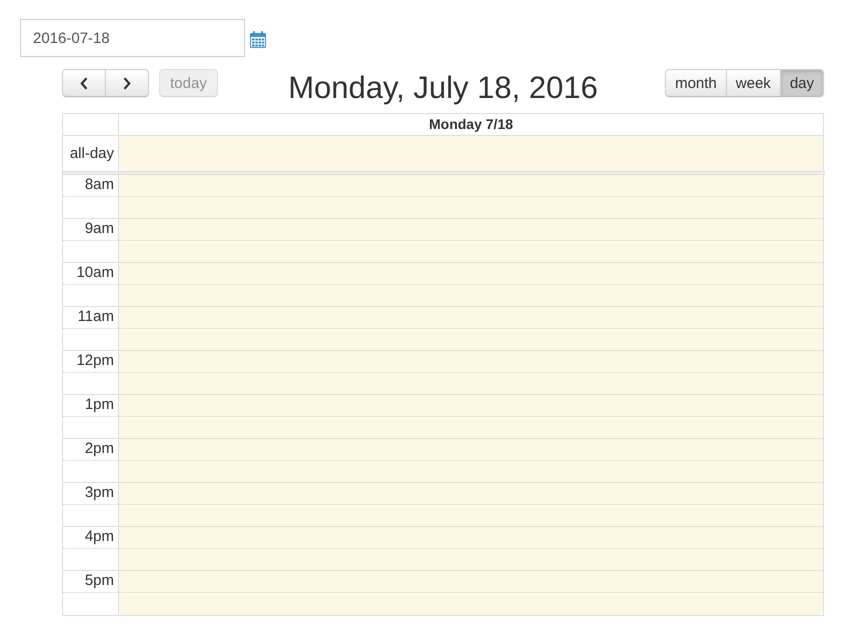  I want to click on all-day-cell, so click(471, 153).